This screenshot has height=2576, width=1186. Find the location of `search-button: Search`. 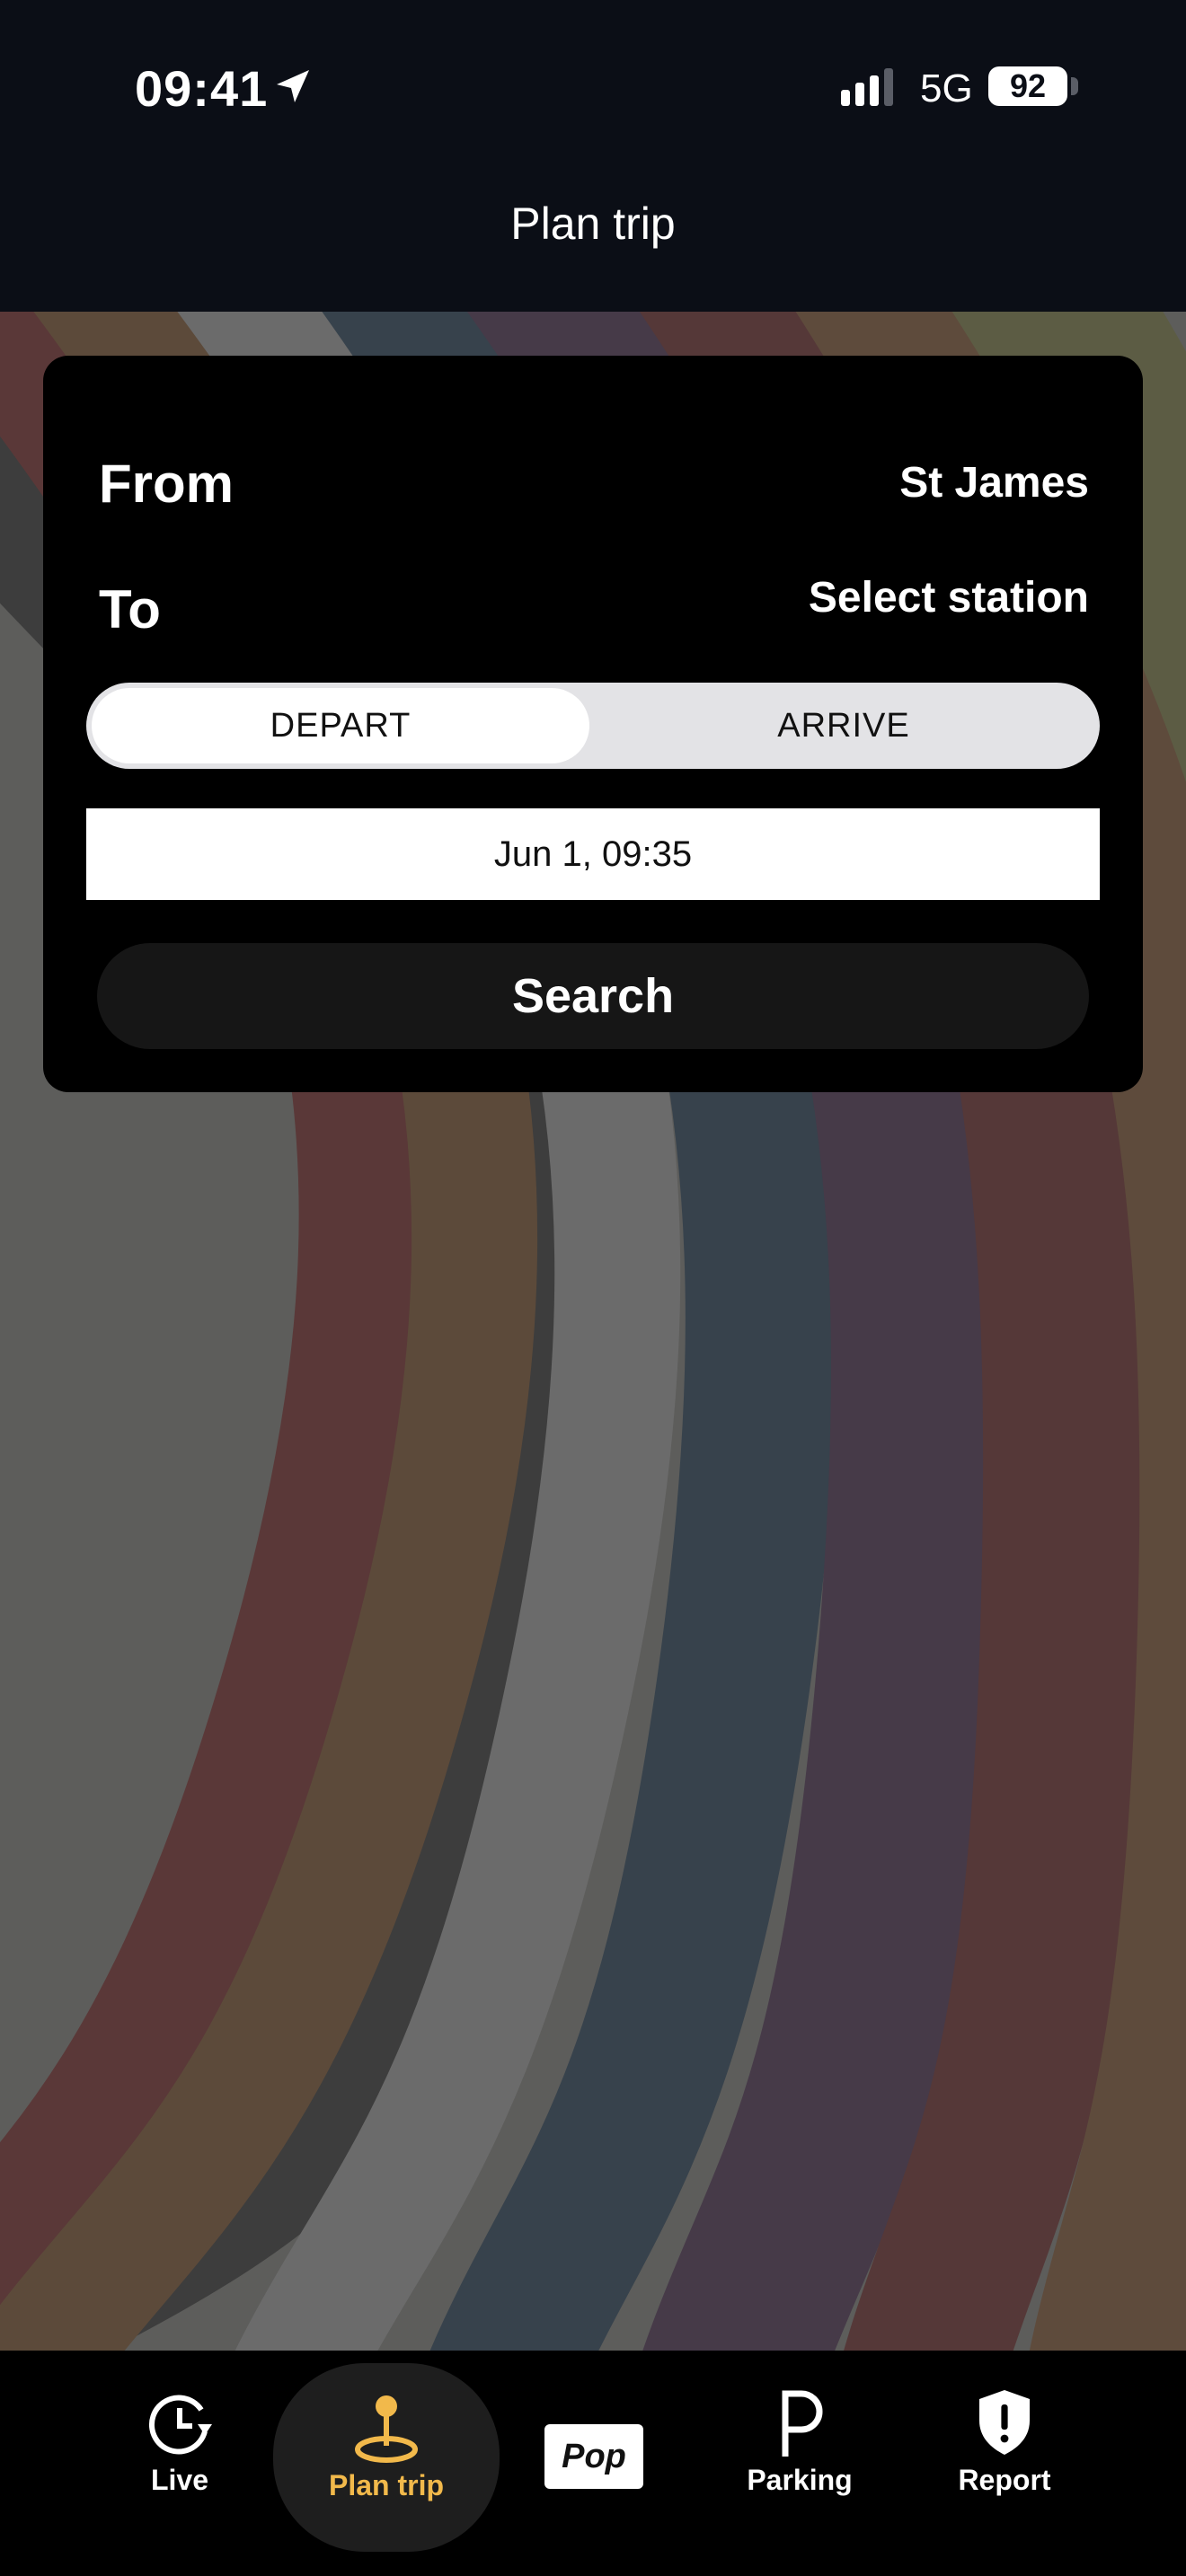

search-button: Search is located at coordinates (593, 996).